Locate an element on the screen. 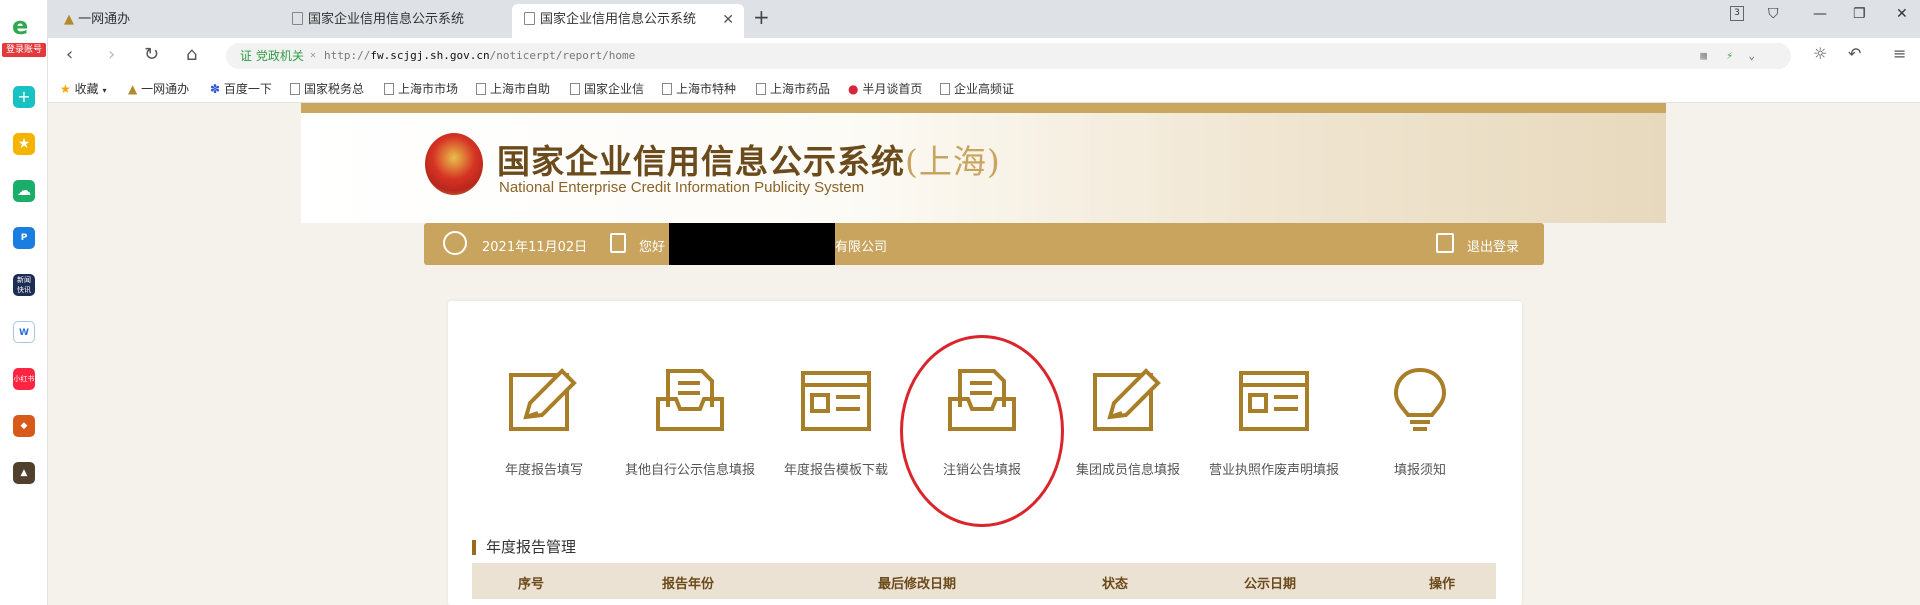 The width and height of the screenshot is (1920, 605). bookmark-label: 上海市自助 is located at coordinates (520, 89).